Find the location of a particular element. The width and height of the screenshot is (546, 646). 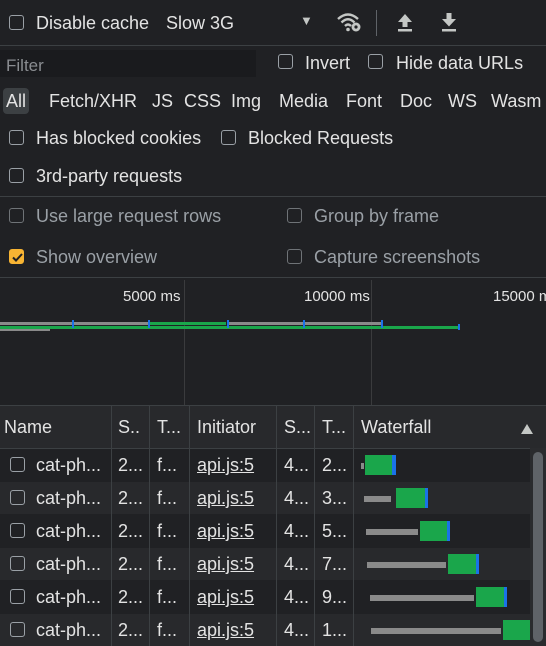

filter-input is located at coordinates (128, 63).